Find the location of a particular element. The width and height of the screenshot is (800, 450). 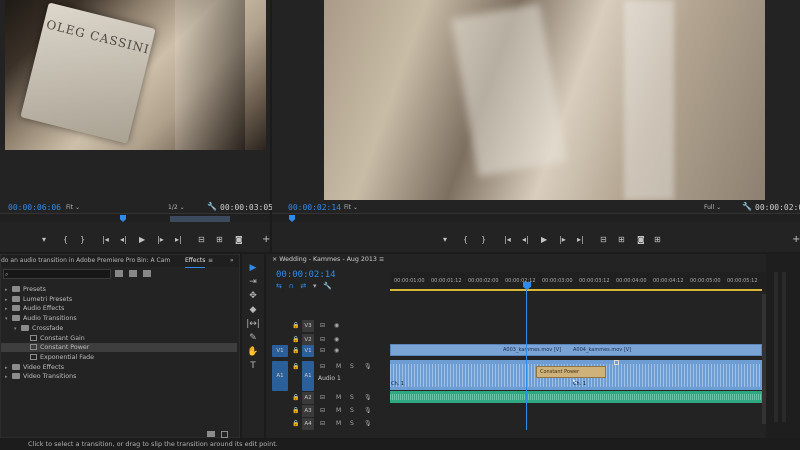

source-resolution-dropdown: 1/2 ⌄ is located at coordinates (176, 207).